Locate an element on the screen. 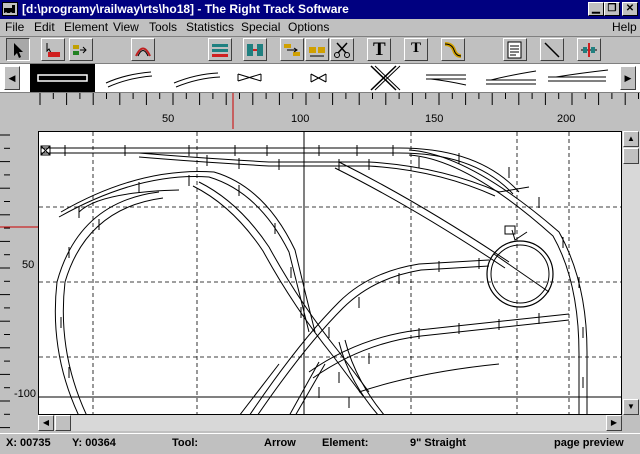  measure-icon is located at coordinates (589, 50).